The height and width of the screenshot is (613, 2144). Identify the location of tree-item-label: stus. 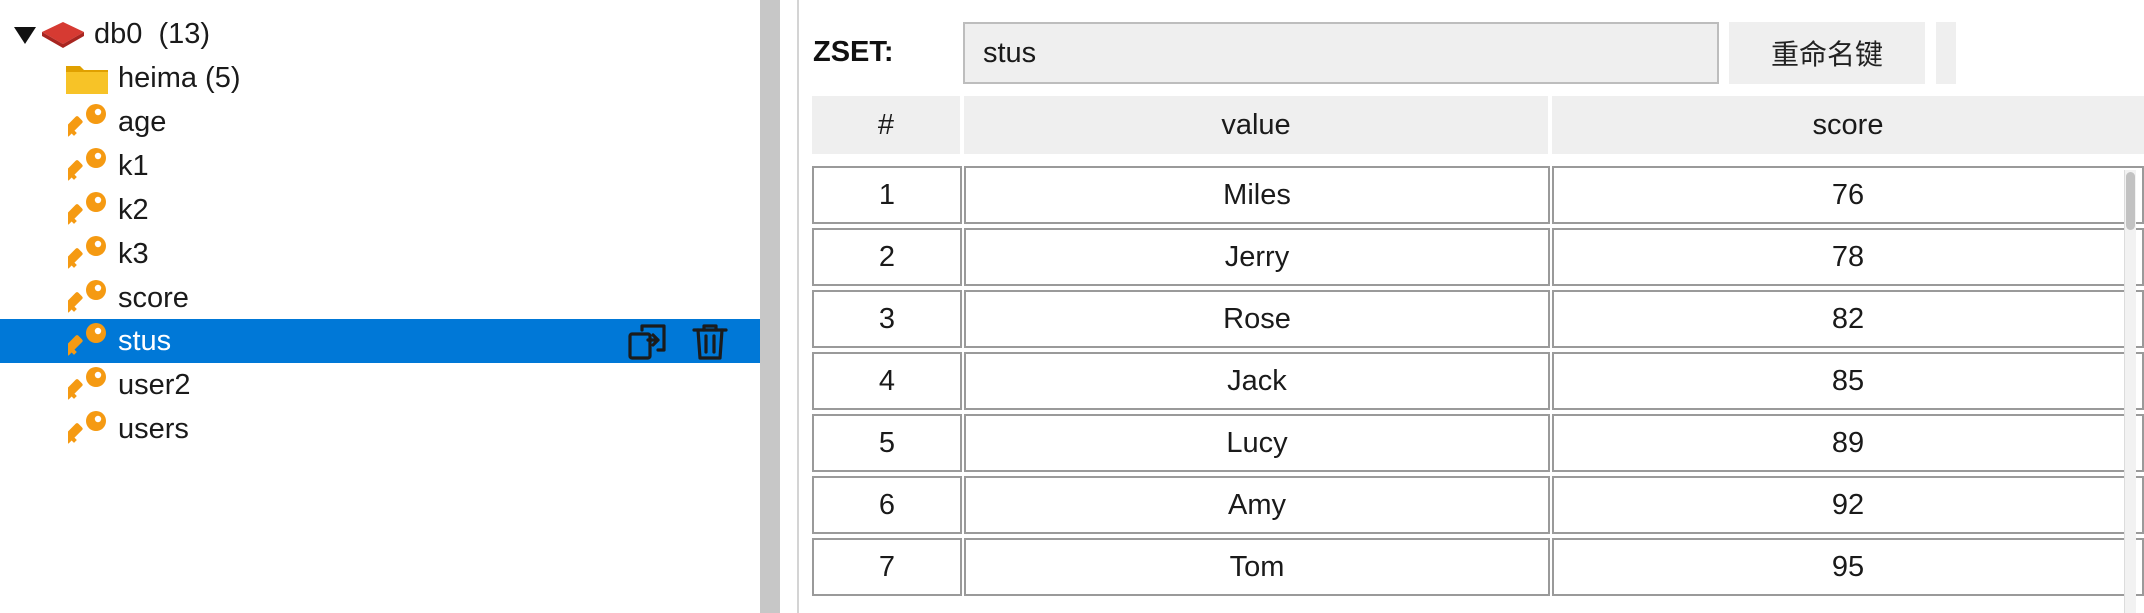
(145, 341).